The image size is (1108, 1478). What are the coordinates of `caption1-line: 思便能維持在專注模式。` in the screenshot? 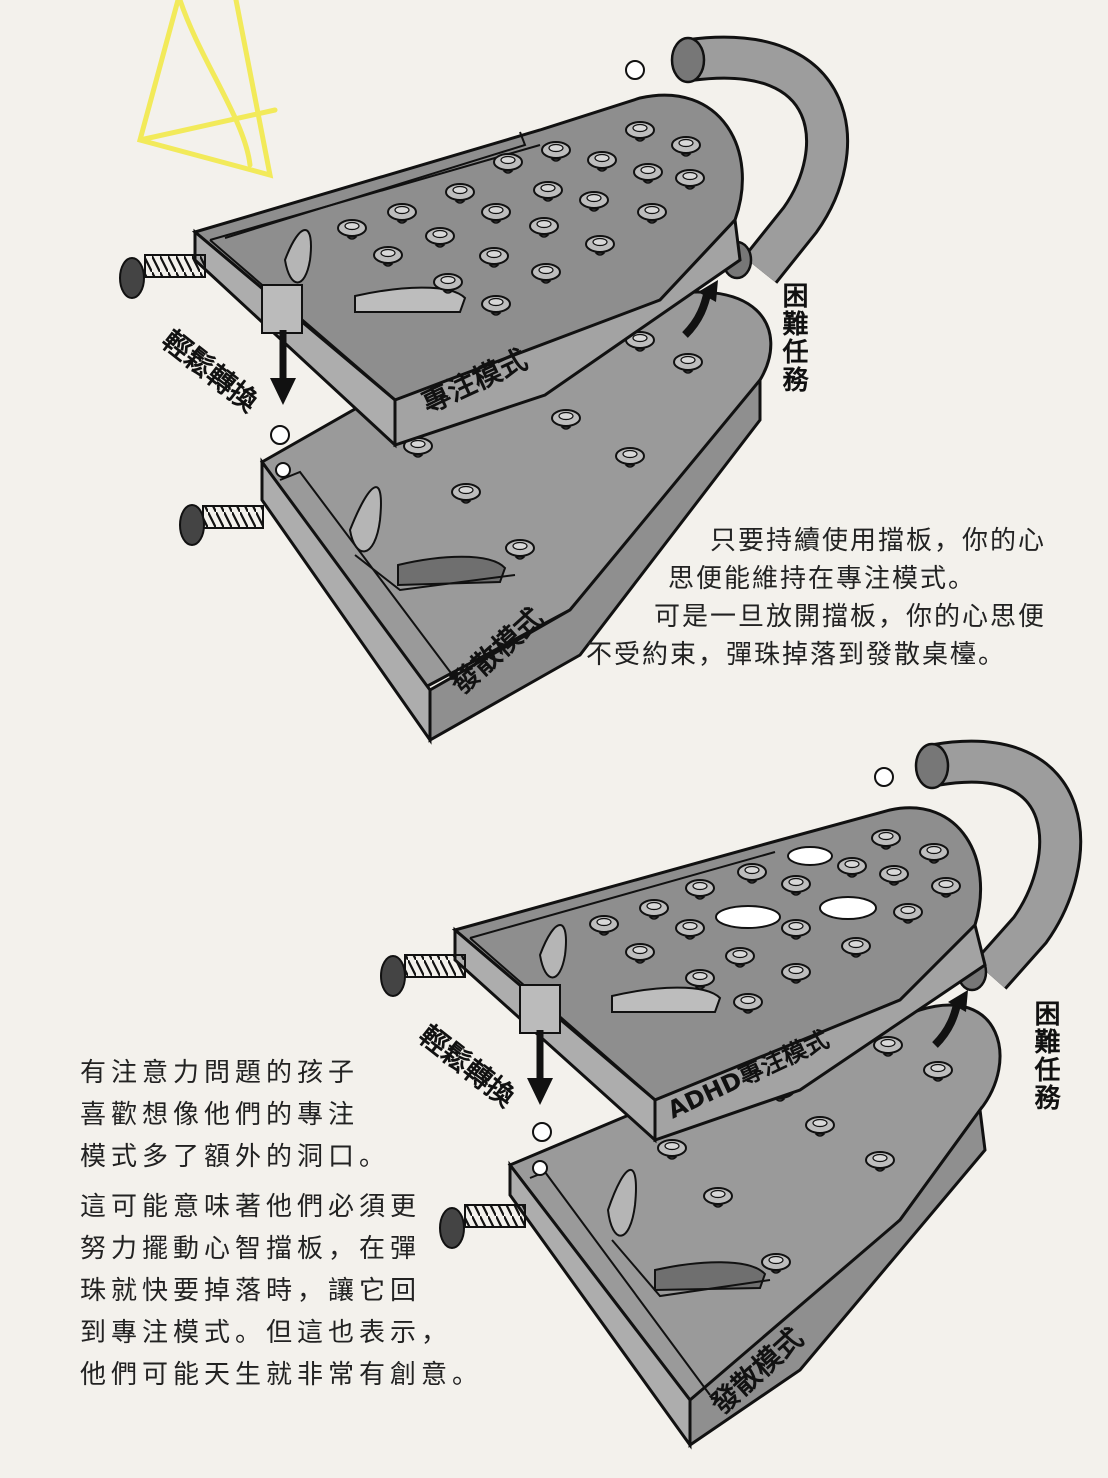 It's located at (821, 579).